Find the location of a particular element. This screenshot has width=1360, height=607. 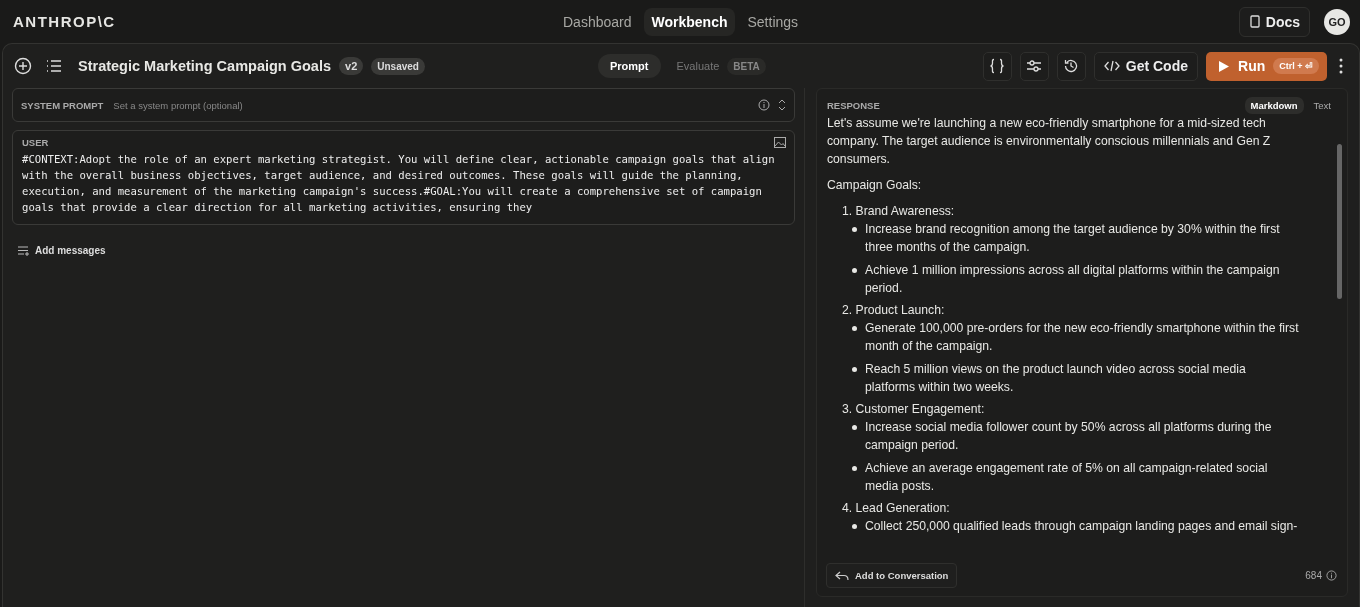

nav-tab: Settings is located at coordinates (773, 21).